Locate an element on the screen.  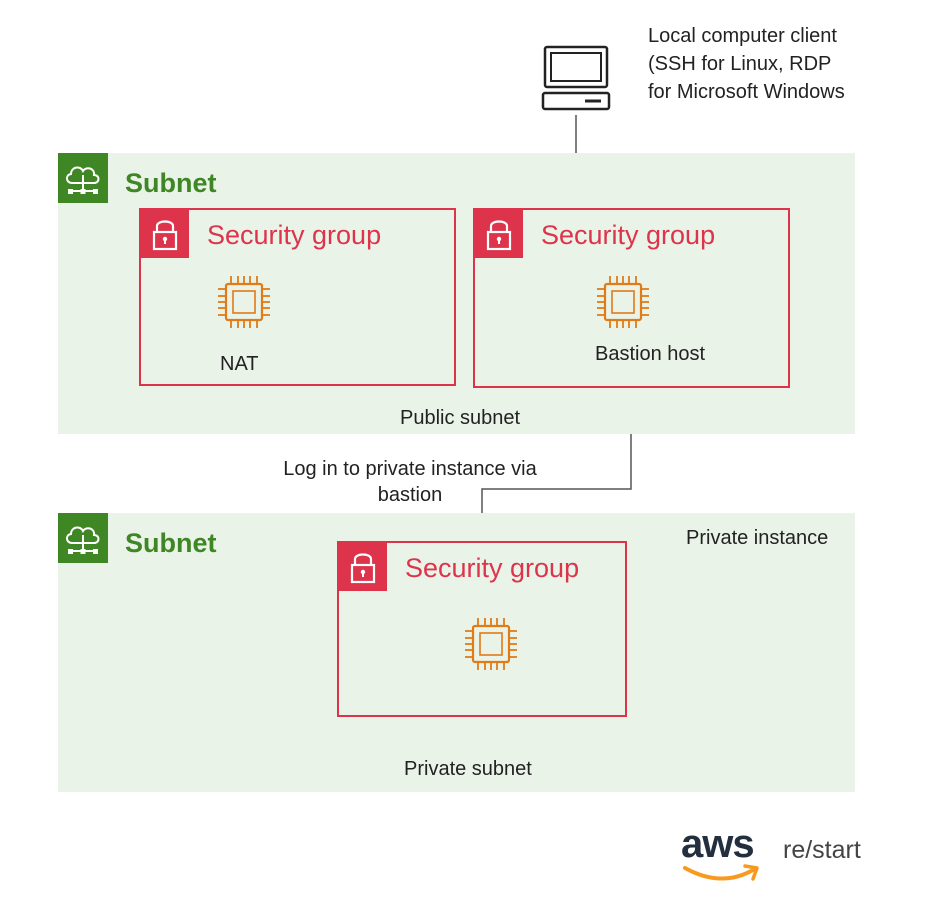
security-group-private: Security group is located at coordinates (482, 629).